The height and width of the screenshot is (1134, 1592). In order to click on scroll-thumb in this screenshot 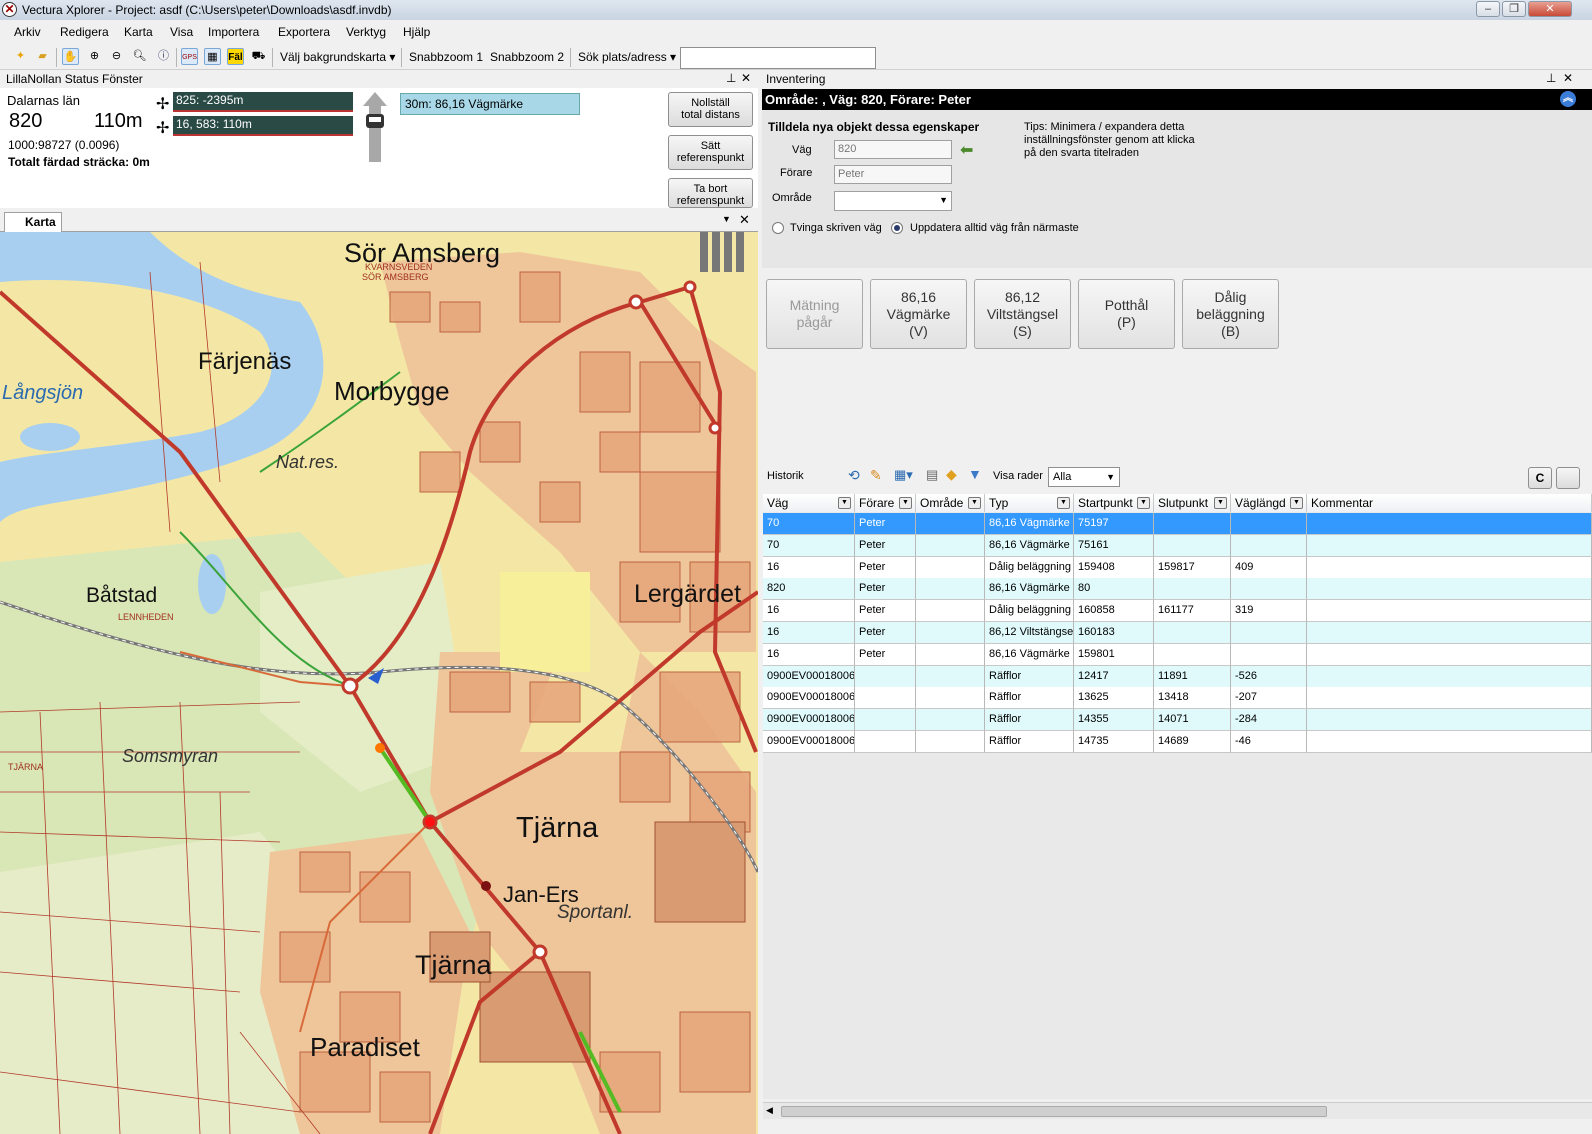, I will do `click(1054, 1111)`.